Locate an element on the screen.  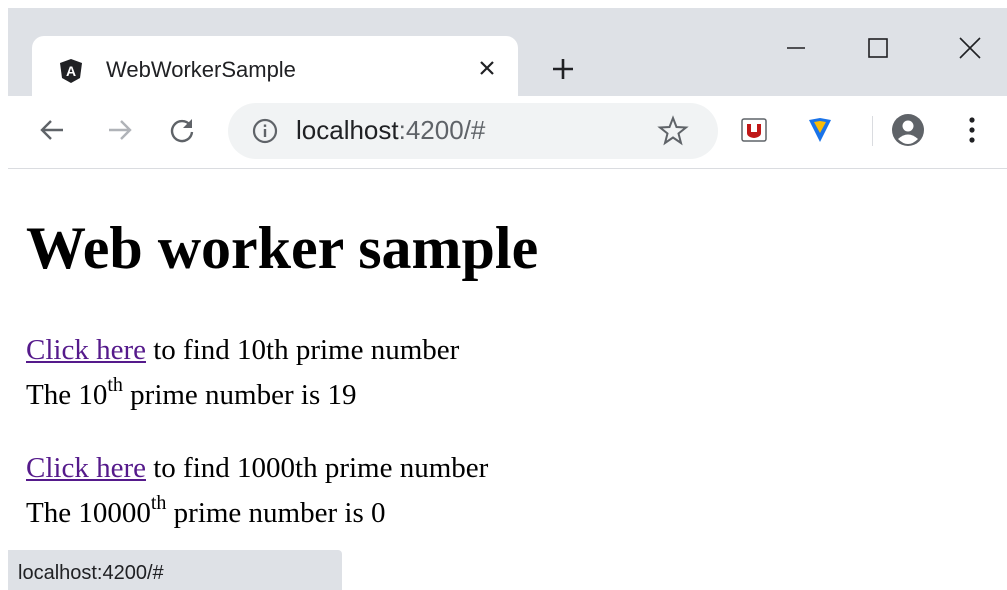
back-arrow-icon is located at coordinates (52, 130).